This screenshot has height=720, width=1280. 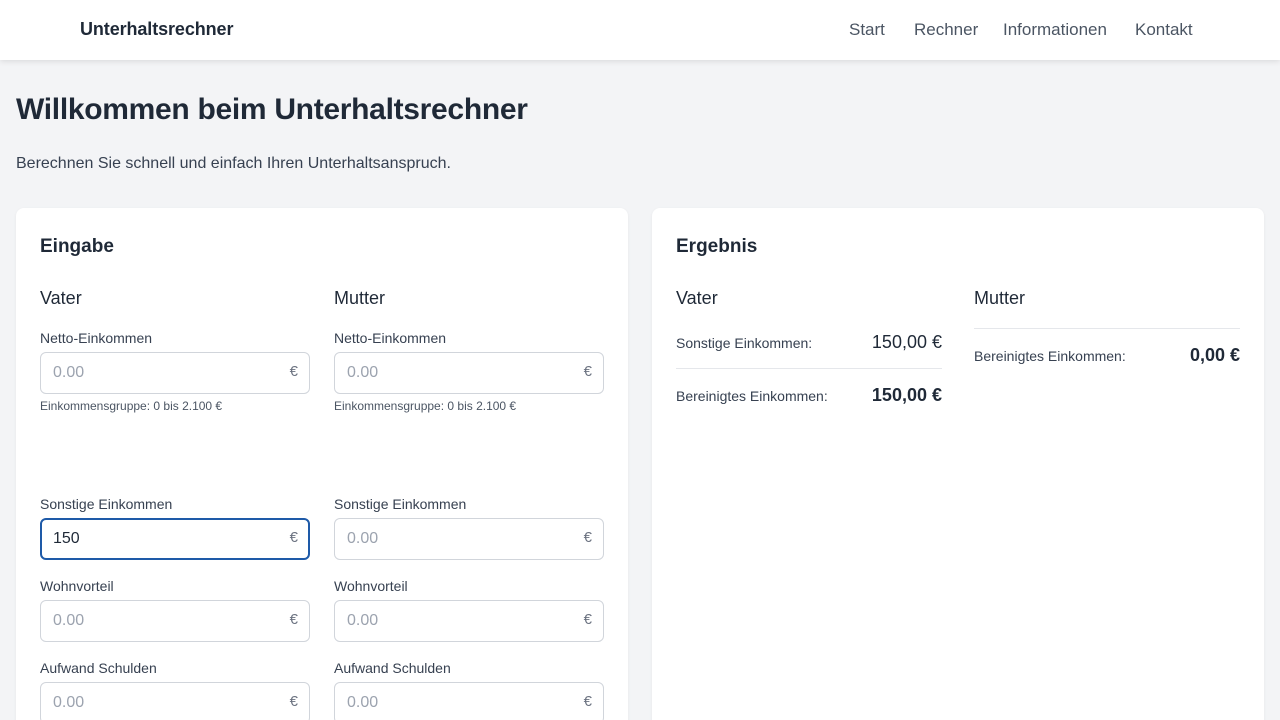 I want to click on vater-sonstige-input, so click(x=175, y=539).